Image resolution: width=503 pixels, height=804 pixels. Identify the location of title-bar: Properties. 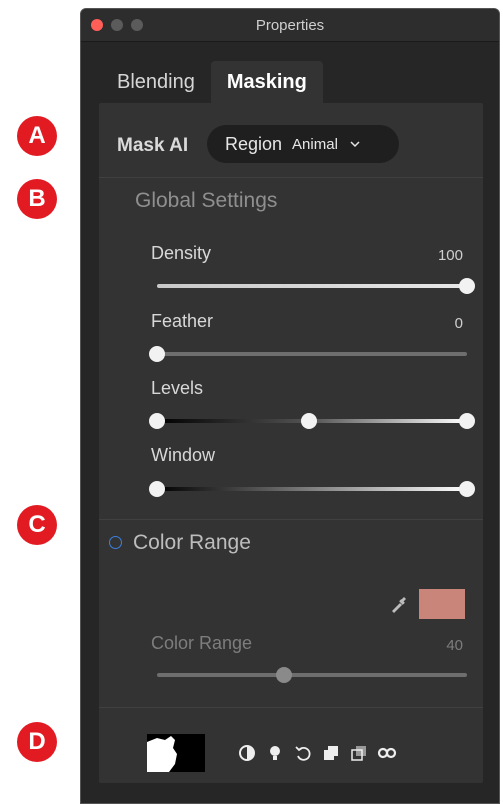
(290, 25).